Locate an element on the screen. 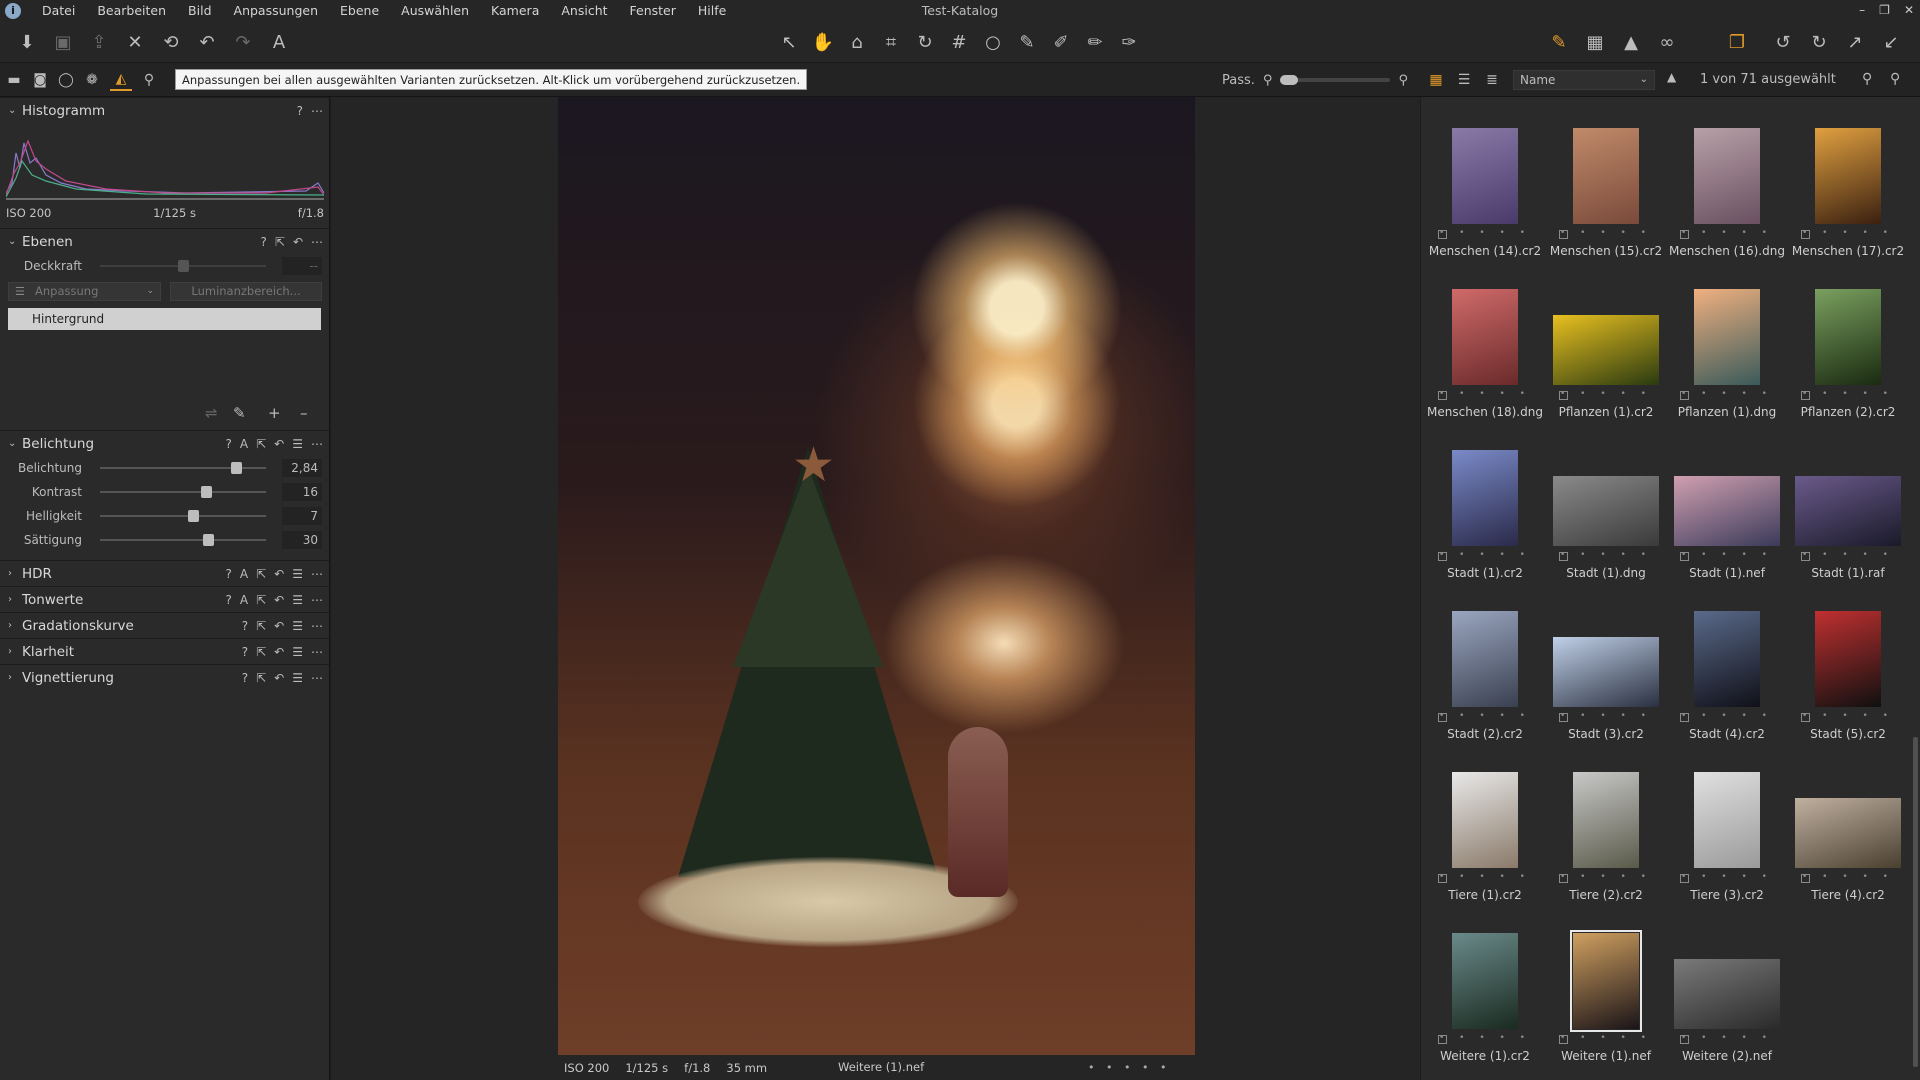  layer-brush-icon: ✎ is located at coordinates (239, 413).